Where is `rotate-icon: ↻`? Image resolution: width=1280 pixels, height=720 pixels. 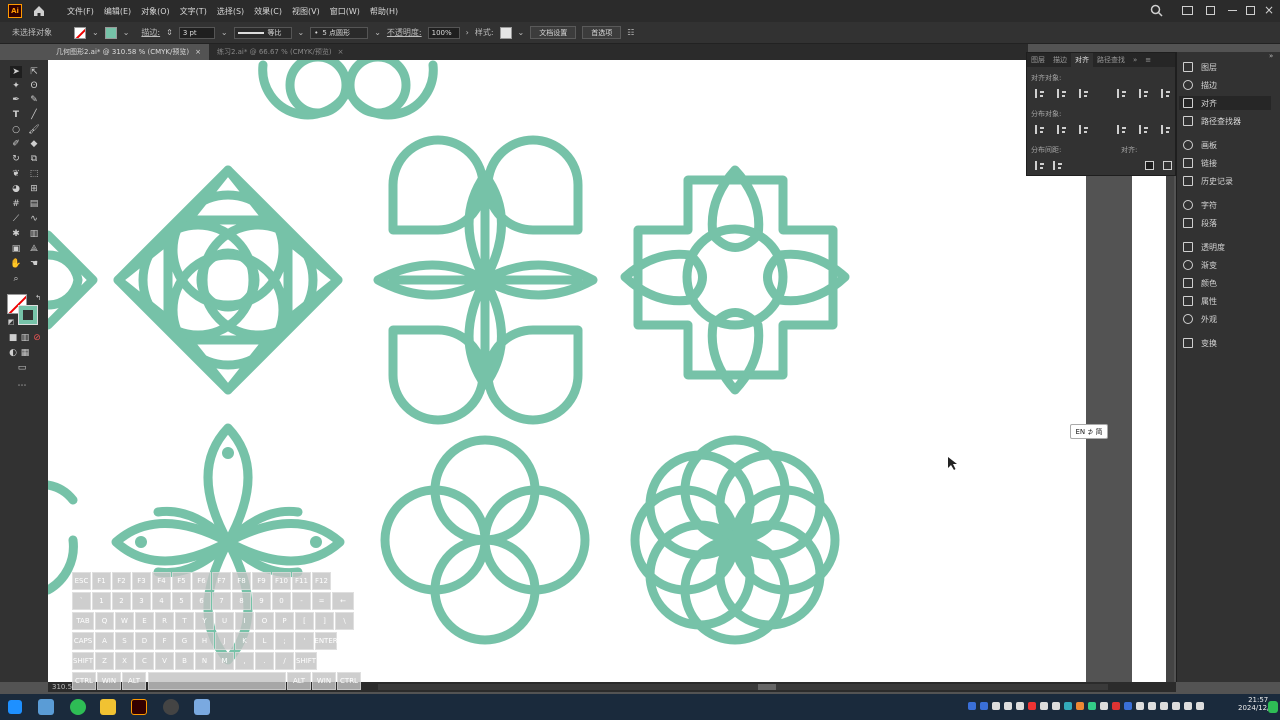 rotate-icon: ↻ is located at coordinates (16, 159).